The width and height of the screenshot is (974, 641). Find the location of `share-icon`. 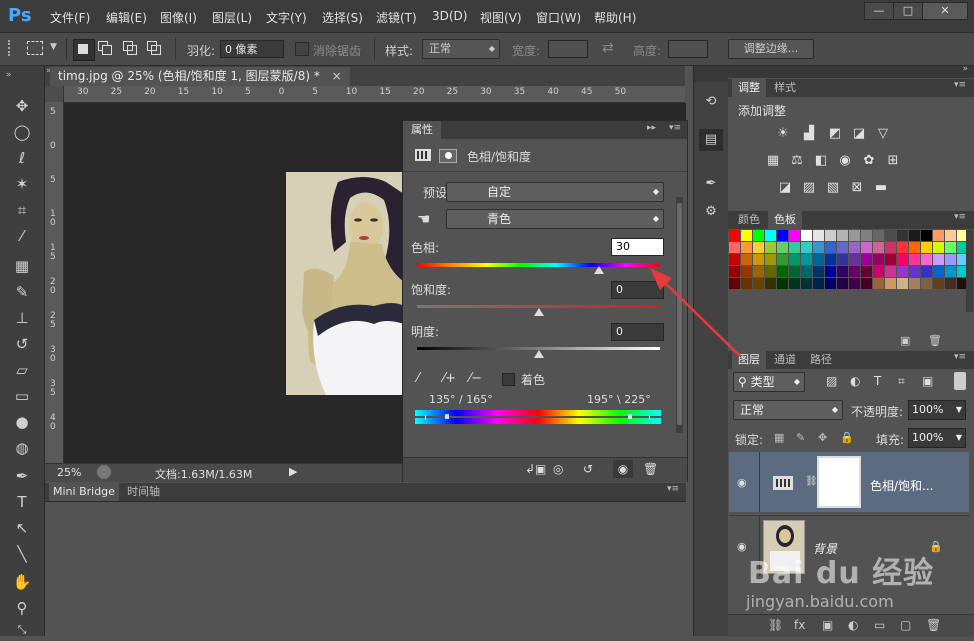

share-icon is located at coordinates (104, 472).